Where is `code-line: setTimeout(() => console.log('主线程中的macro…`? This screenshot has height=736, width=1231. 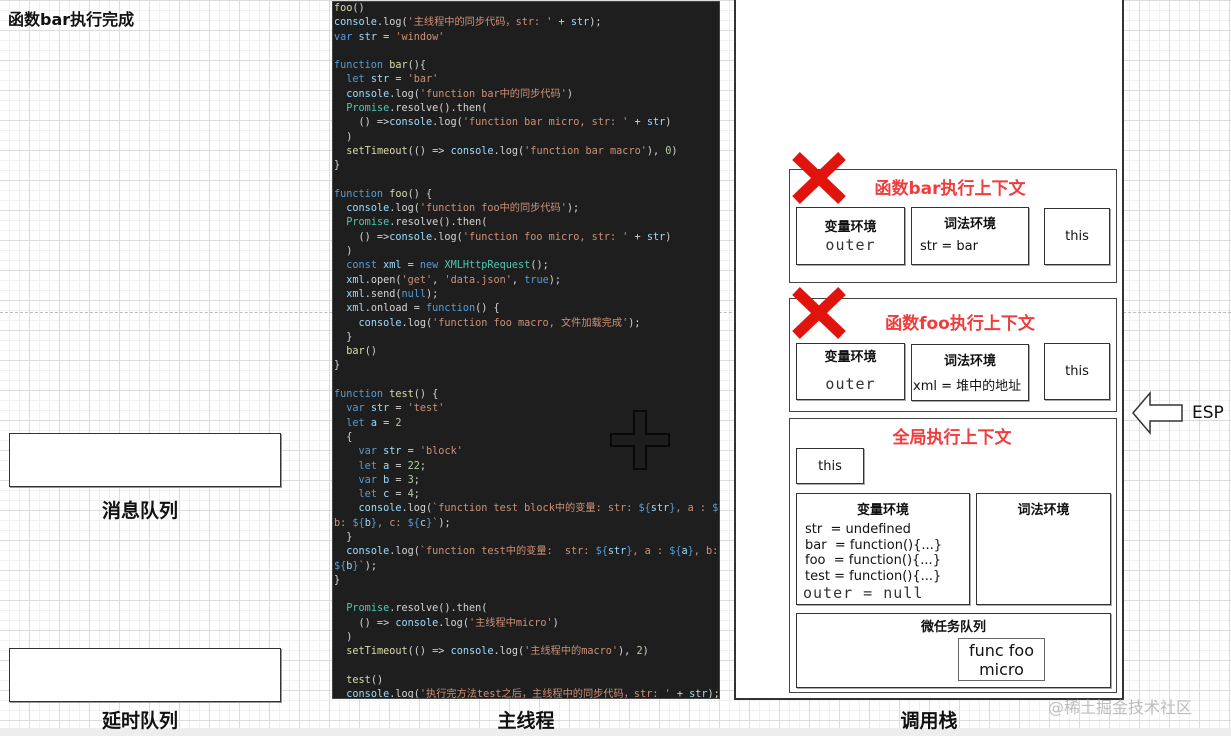 code-line: setTimeout(() => console.log('主线程中的macro… is located at coordinates (497, 652).